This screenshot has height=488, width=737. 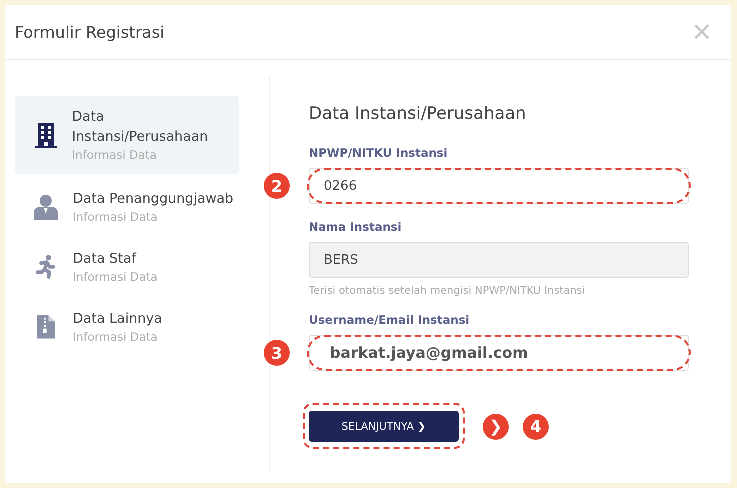 I want to click on item-title: Data Penanggungjawab, so click(x=153, y=199).